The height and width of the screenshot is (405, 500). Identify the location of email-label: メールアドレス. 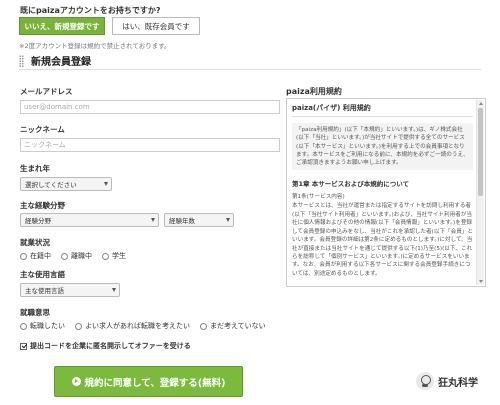
(46, 91).